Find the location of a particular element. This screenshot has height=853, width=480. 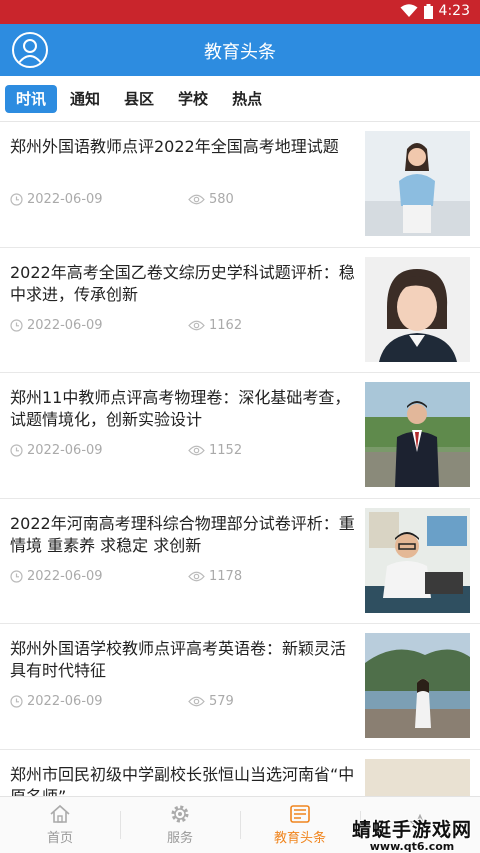

category-tabs: 时讯 通知 县区 学校 热点 is located at coordinates (240, 99).